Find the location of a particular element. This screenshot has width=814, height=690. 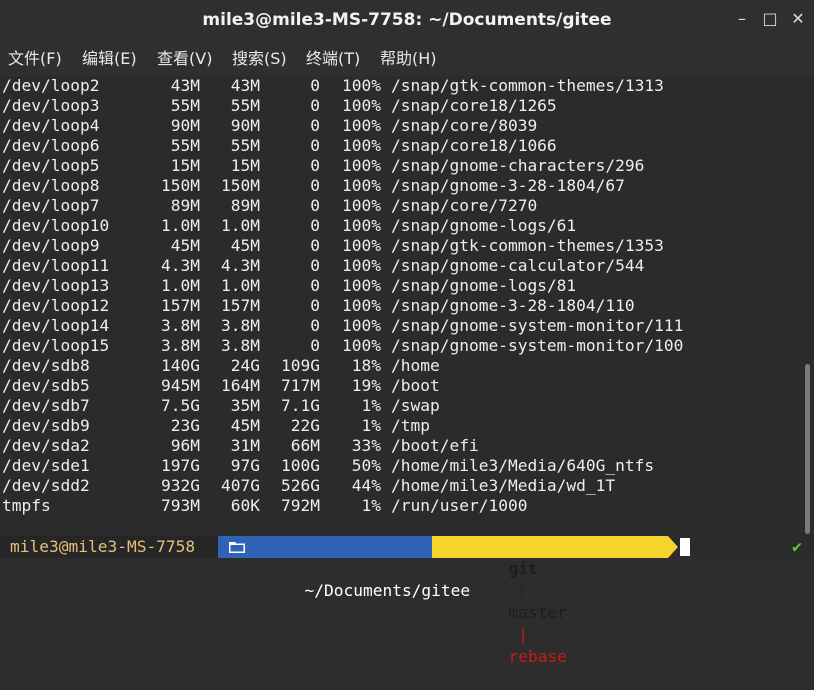

df-cell-used: 55M is located at coordinates (245, 105).